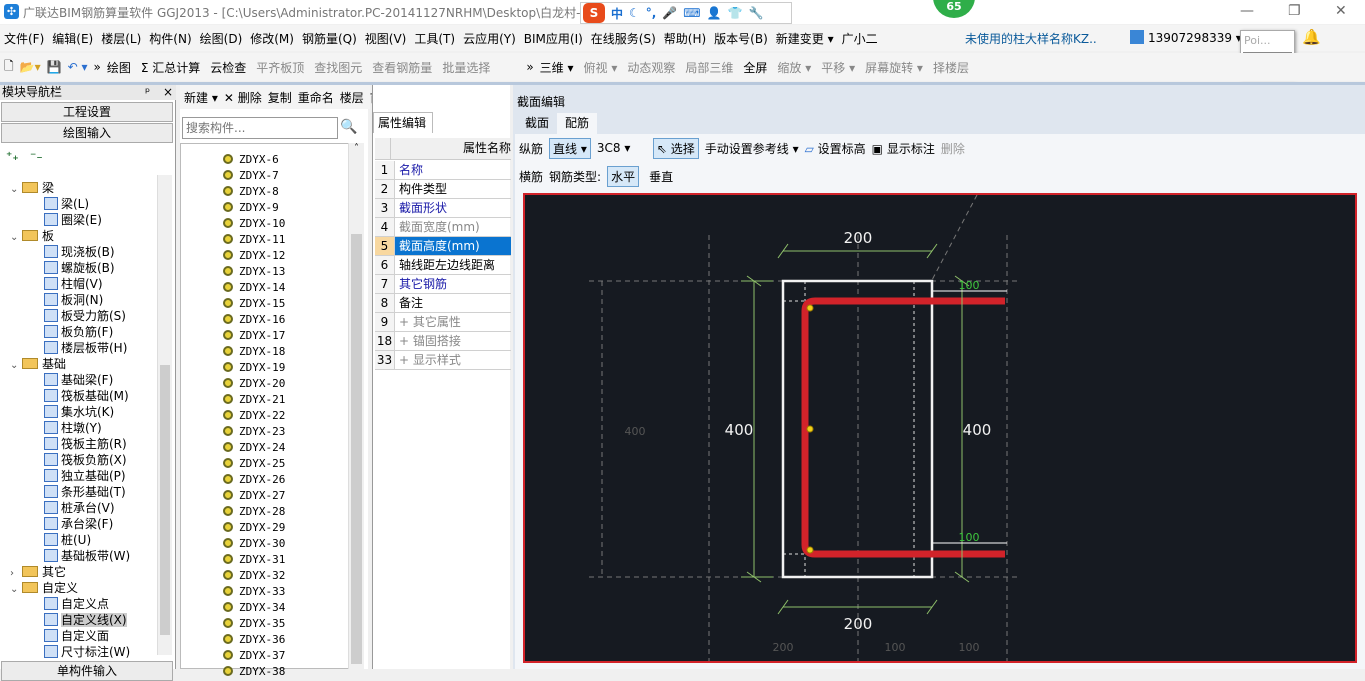  Describe the element at coordinates (443, 265) in the screenshot. I see `property-row: 6 轴线距左边线距离` at that location.